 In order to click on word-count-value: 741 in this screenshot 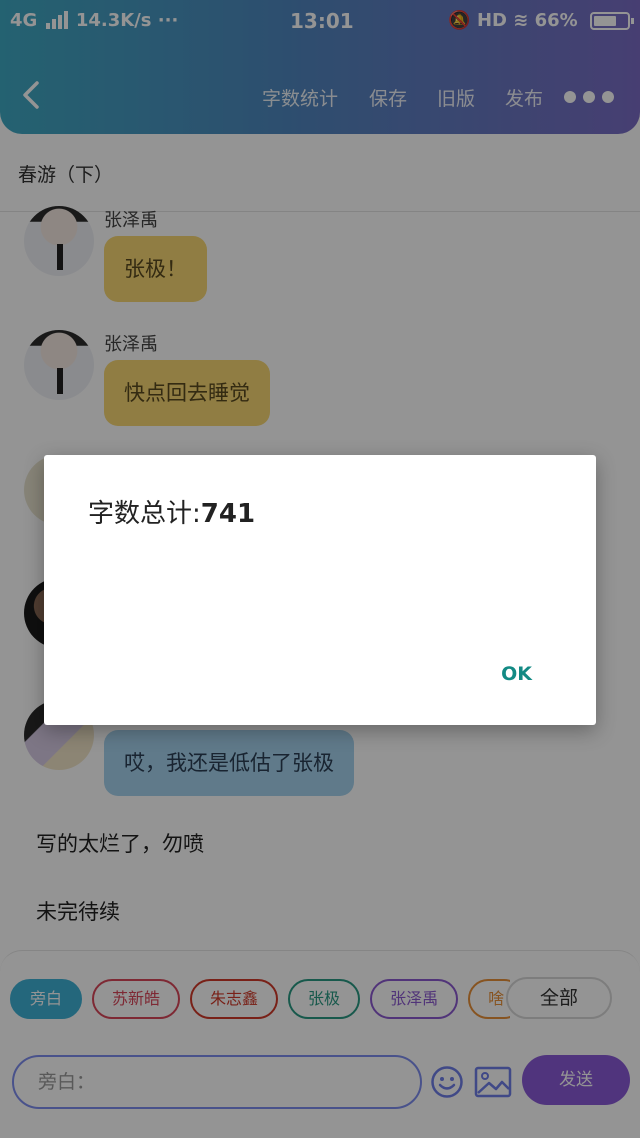, I will do `click(228, 514)`.